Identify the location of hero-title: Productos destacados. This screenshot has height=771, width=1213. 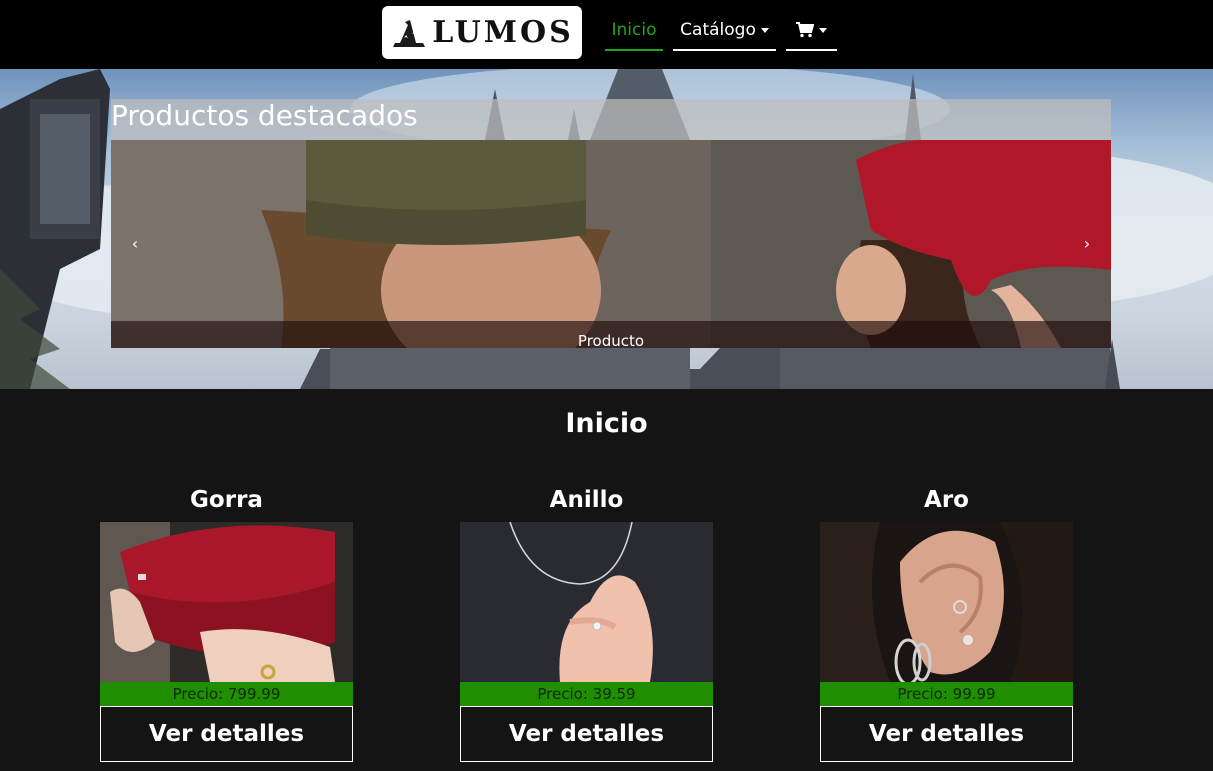
(264, 115).